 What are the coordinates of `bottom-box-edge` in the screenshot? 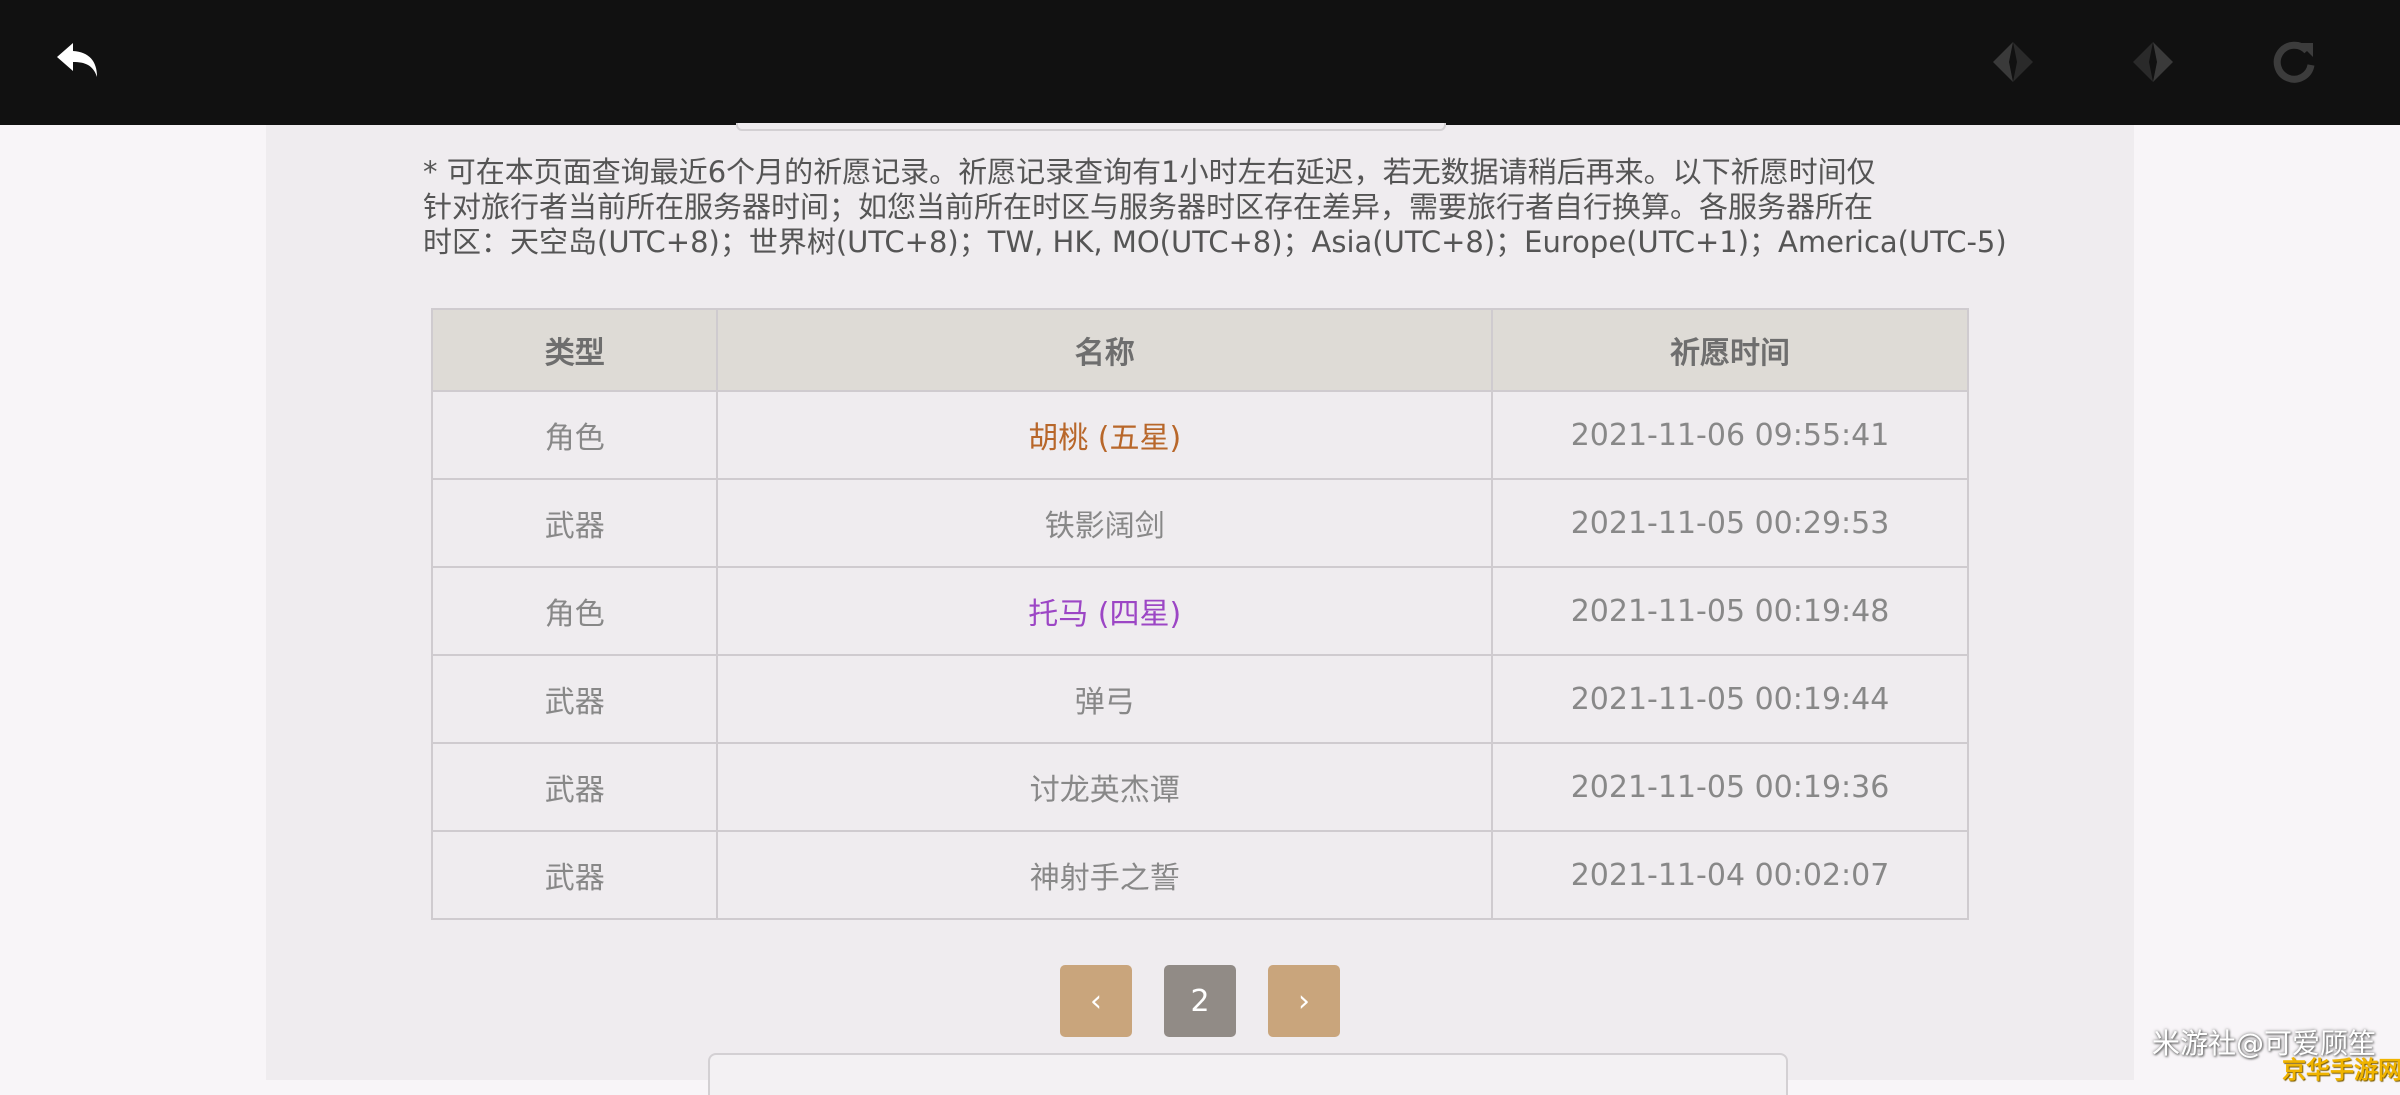 It's located at (1248, 1074).